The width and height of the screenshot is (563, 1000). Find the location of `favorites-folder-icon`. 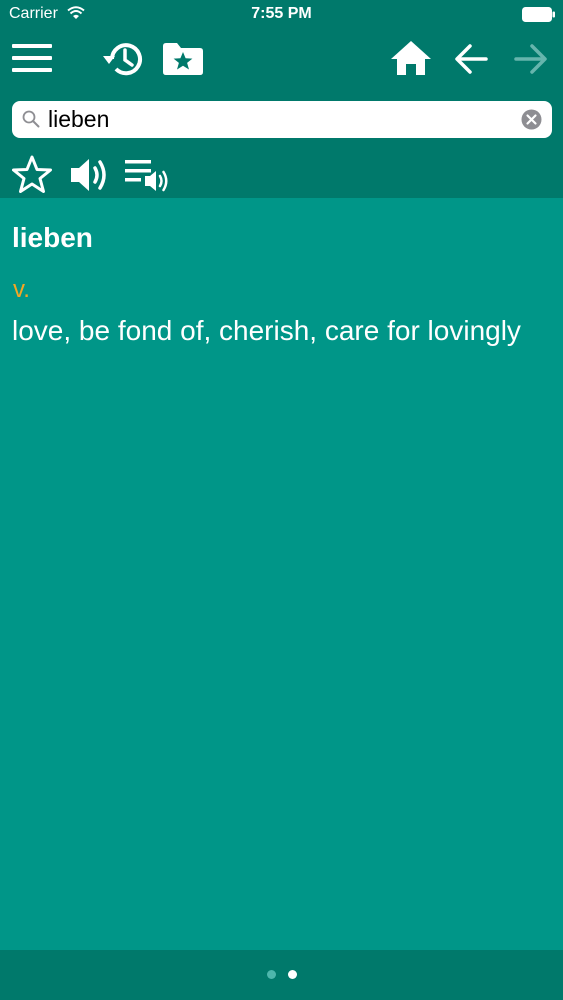

favorites-folder-icon is located at coordinates (183, 58).